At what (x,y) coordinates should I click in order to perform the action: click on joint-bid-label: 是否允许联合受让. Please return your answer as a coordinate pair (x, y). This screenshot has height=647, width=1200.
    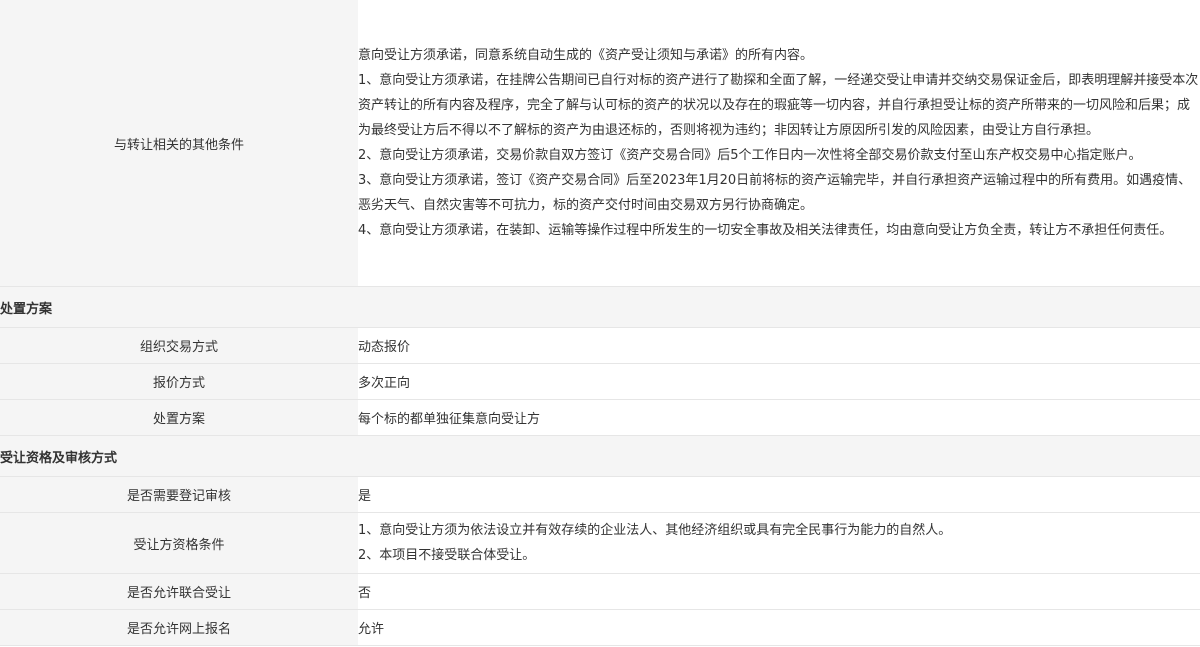
    Looking at the image, I should click on (179, 591).